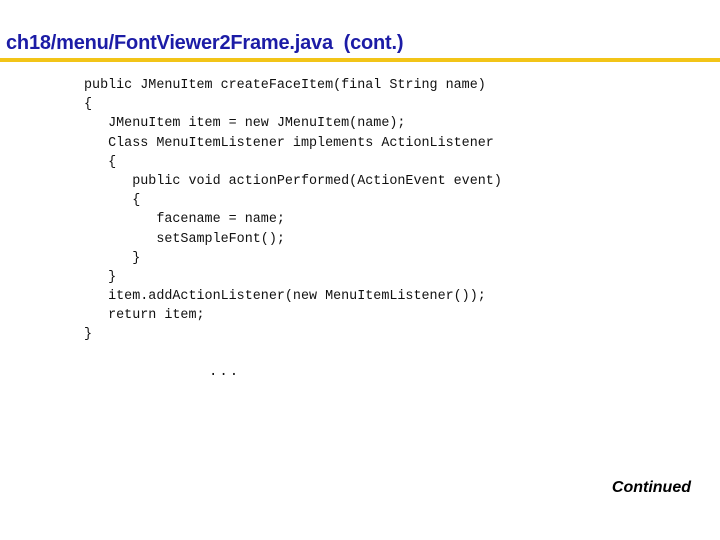 The image size is (720, 540). Describe the element at coordinates (144, 316) in the screenshot. I see `code-line: return item;` at that location.